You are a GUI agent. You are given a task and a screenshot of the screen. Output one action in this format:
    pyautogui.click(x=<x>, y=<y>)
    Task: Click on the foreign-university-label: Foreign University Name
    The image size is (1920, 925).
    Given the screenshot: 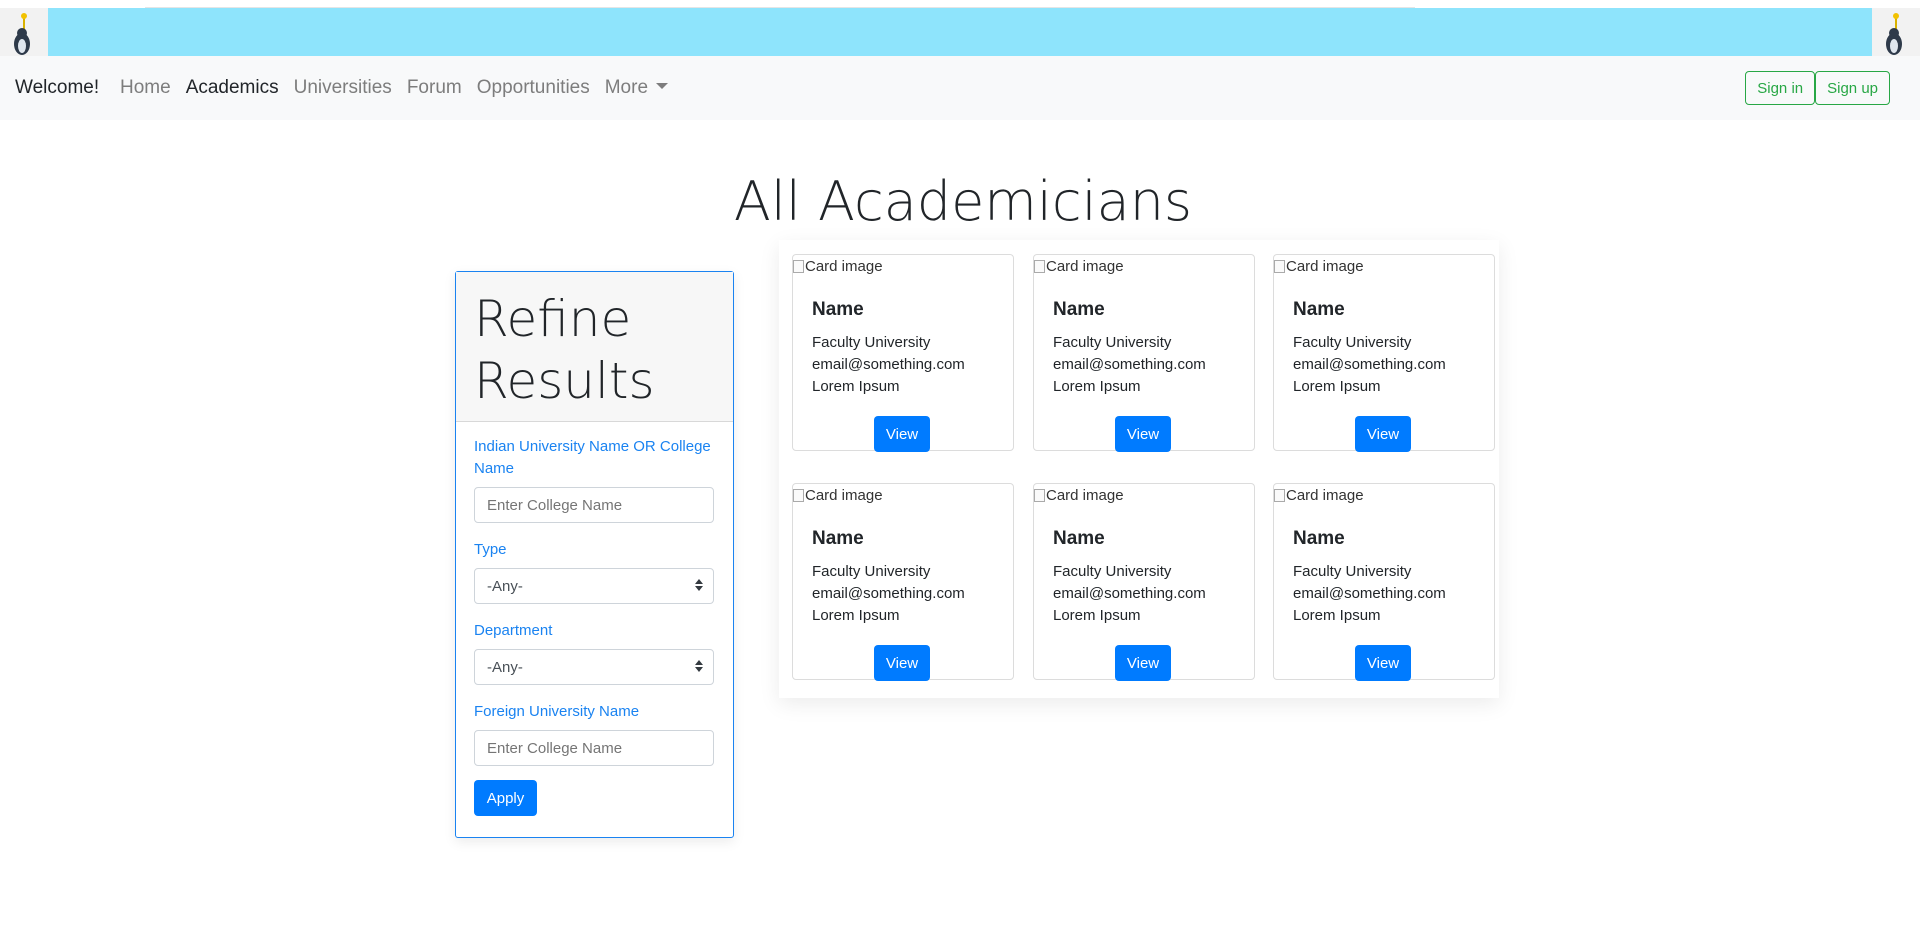 What is the action you would take?
    pyautogui.click(x=557, y=711)
    